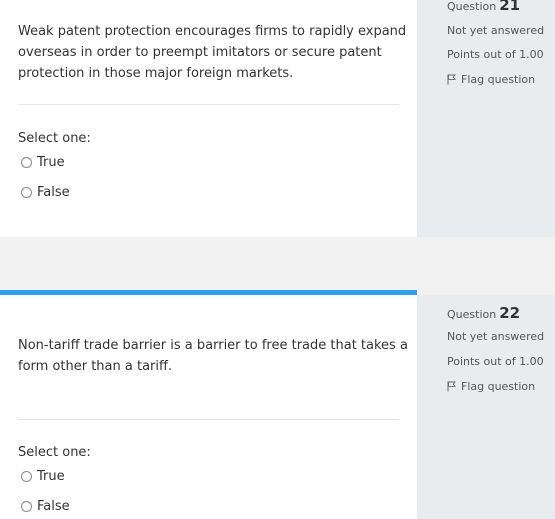 The width and height of the screenshot is (555, 519). What do you see at coordinates (496, 336) in the screenshot?
I see `question-22-status: Not yet answered` at bounding box center [496, 336].